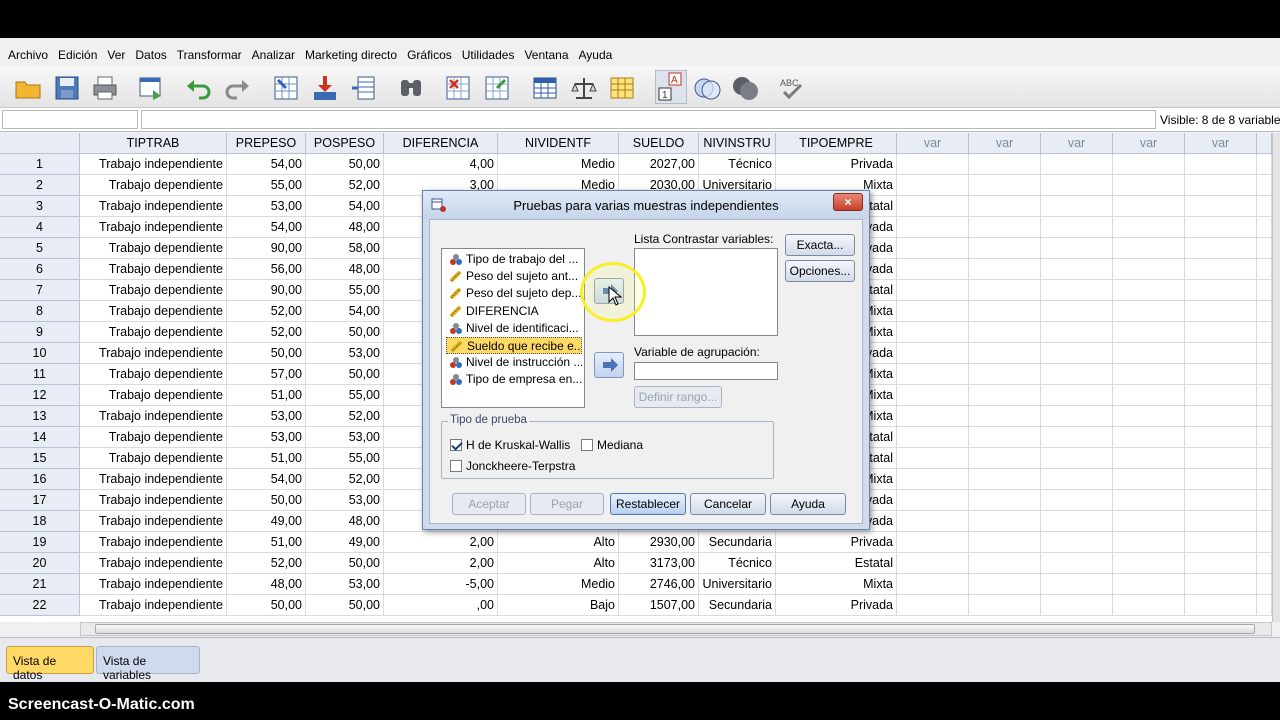 Image resolution: width=1280 pixels, height=720 pixels. I want to click on menu-utilidades: Utilidades, so click(488, 55).